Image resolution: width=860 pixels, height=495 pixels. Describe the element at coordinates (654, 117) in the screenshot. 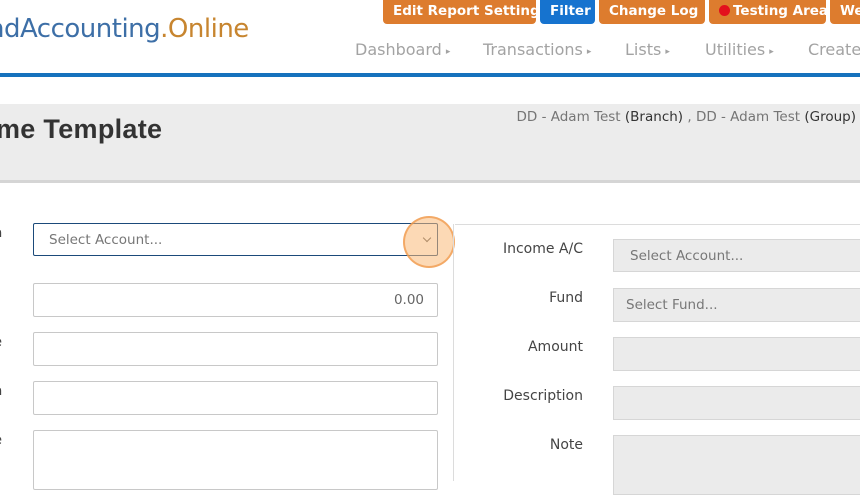

I see `branch-type: (Branch)` at that location.